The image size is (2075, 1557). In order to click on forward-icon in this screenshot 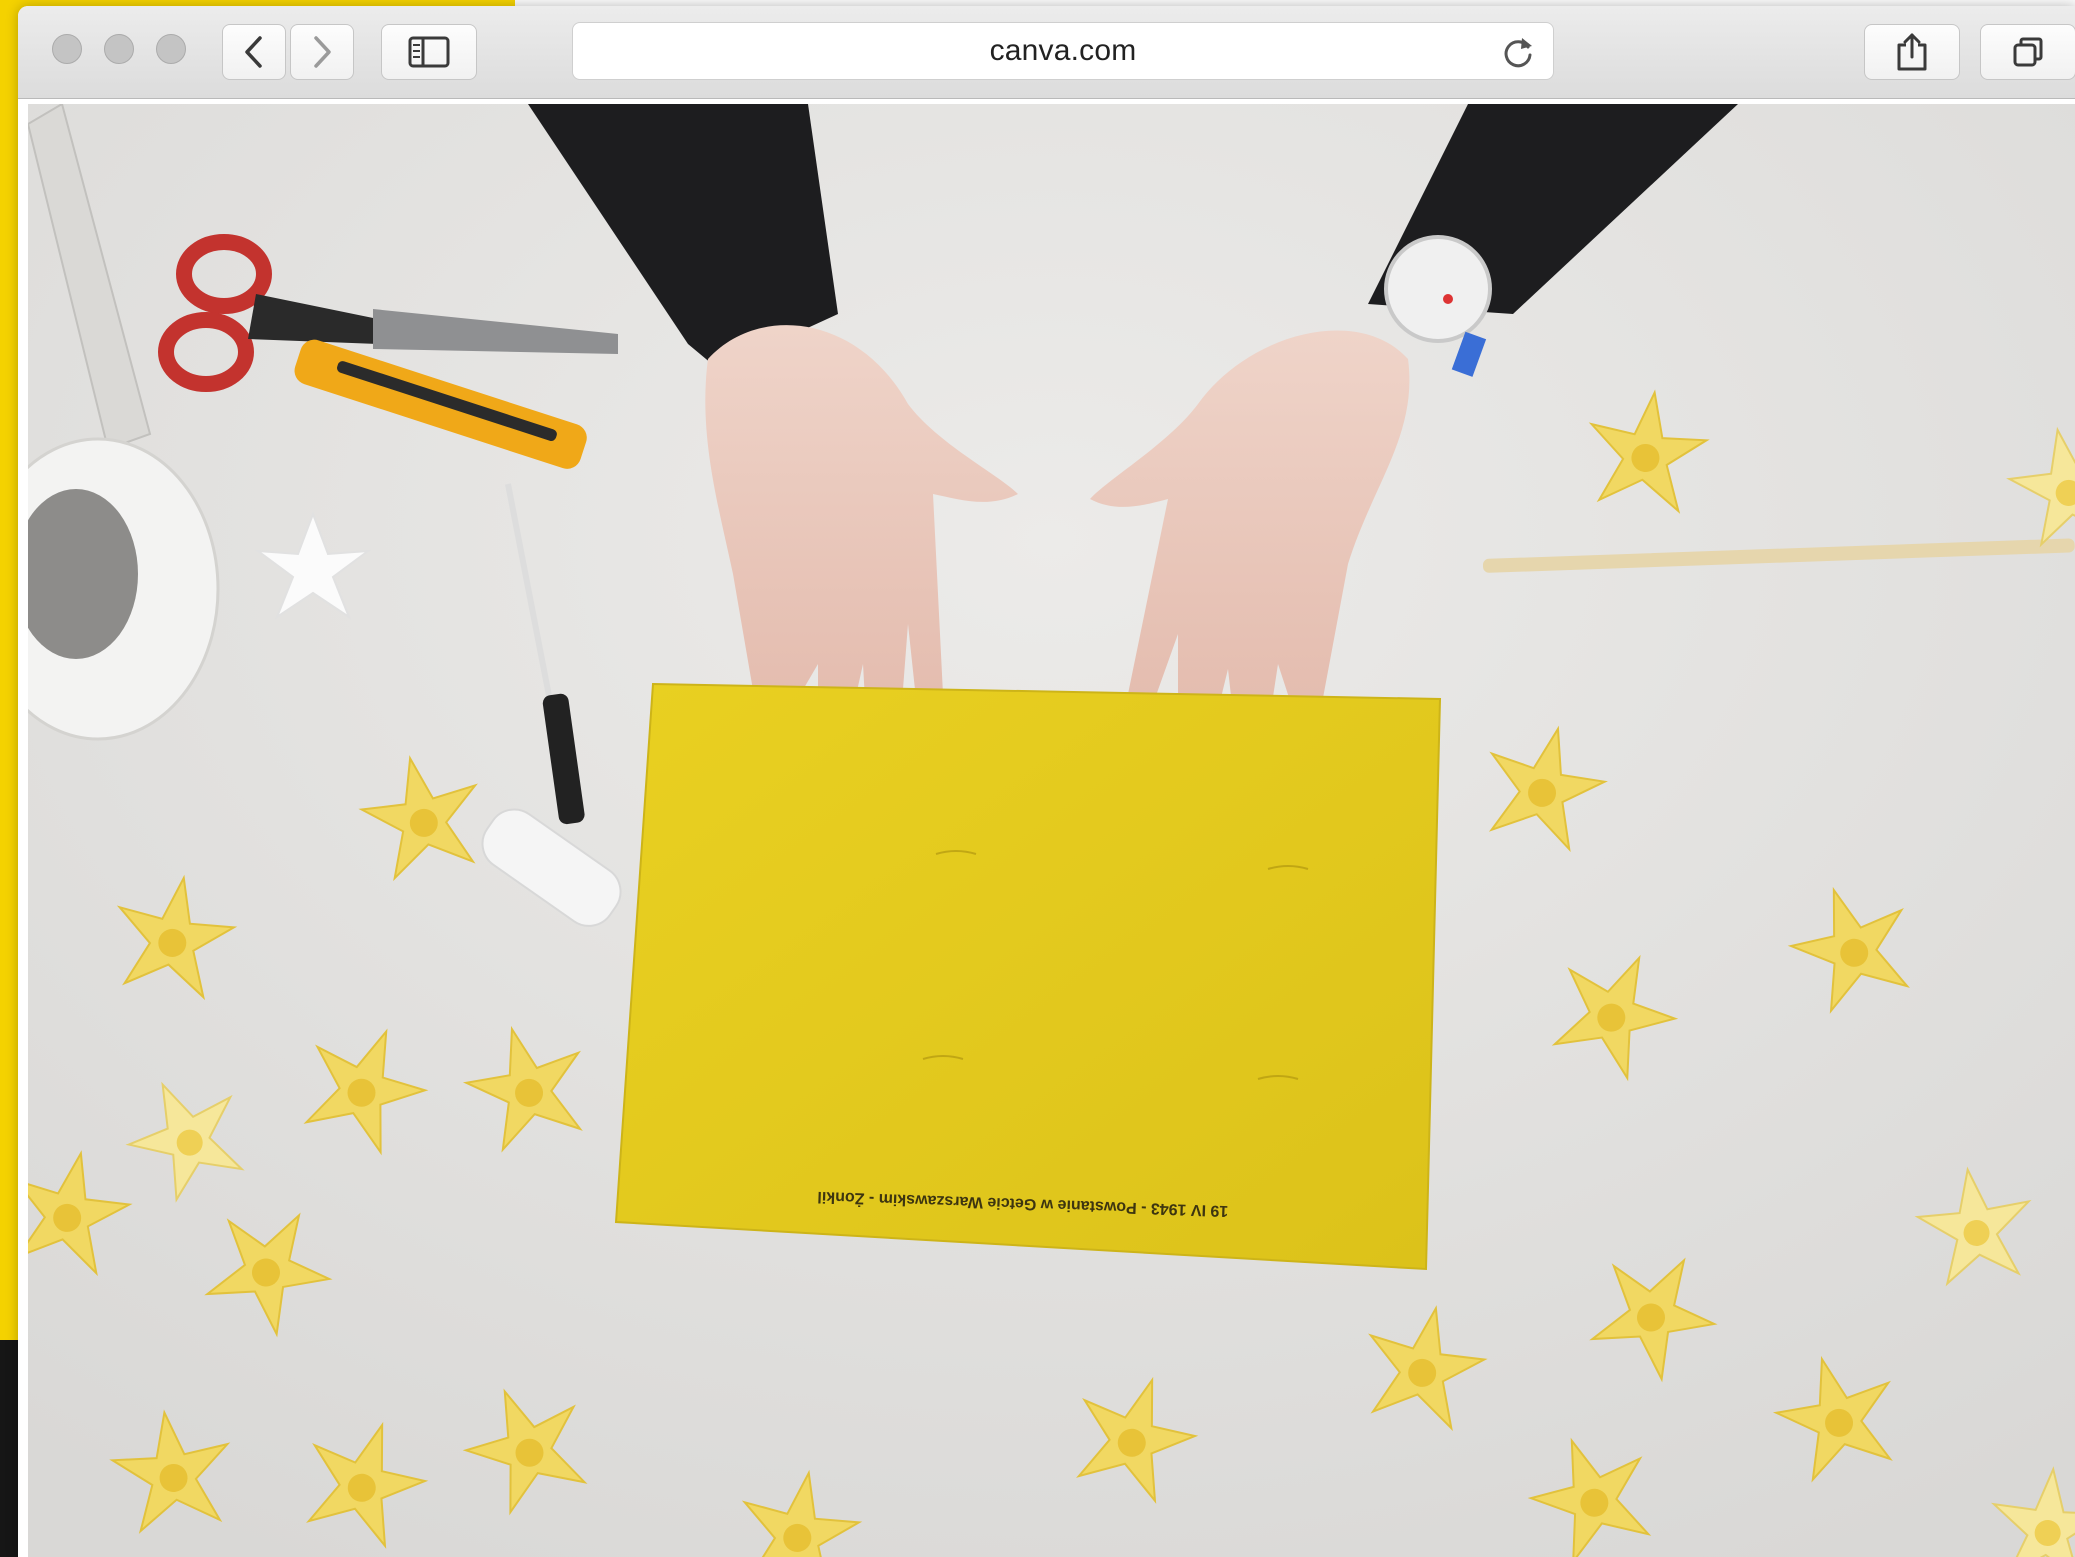, I will do `click(322, 52)`.